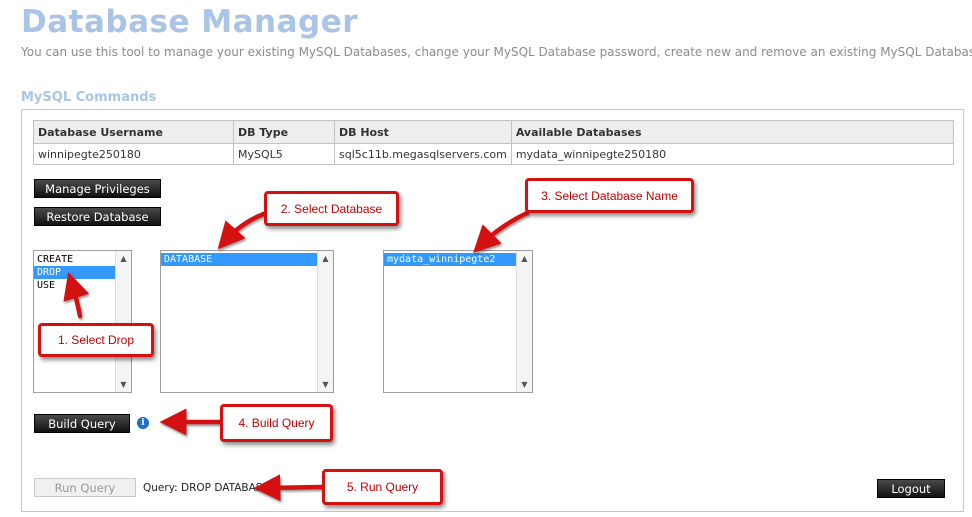 This screenshot has height=517, width=972. I want to click on database-list-scrollbar: ▲ ▼, so click(524, 321).